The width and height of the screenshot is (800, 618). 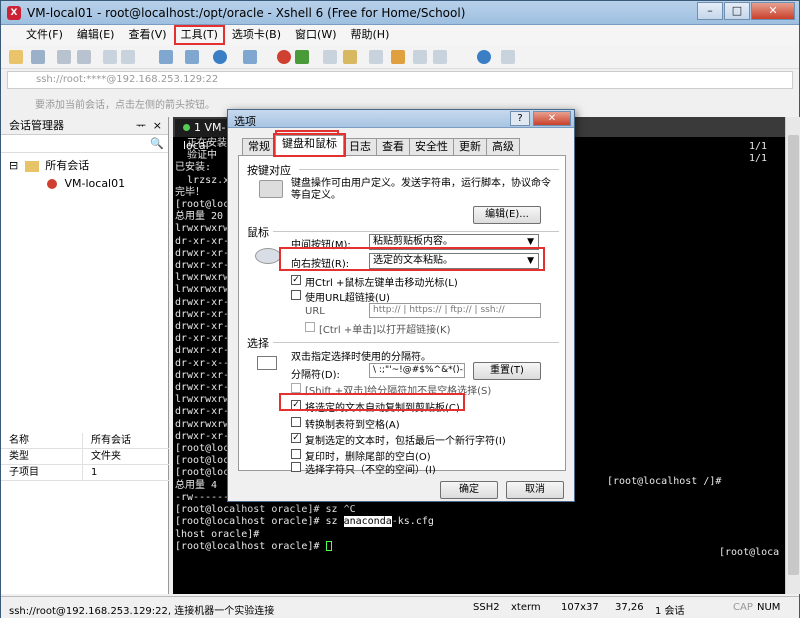 I want to click on expander-icon: ⊟, so click(x=13, y=165).